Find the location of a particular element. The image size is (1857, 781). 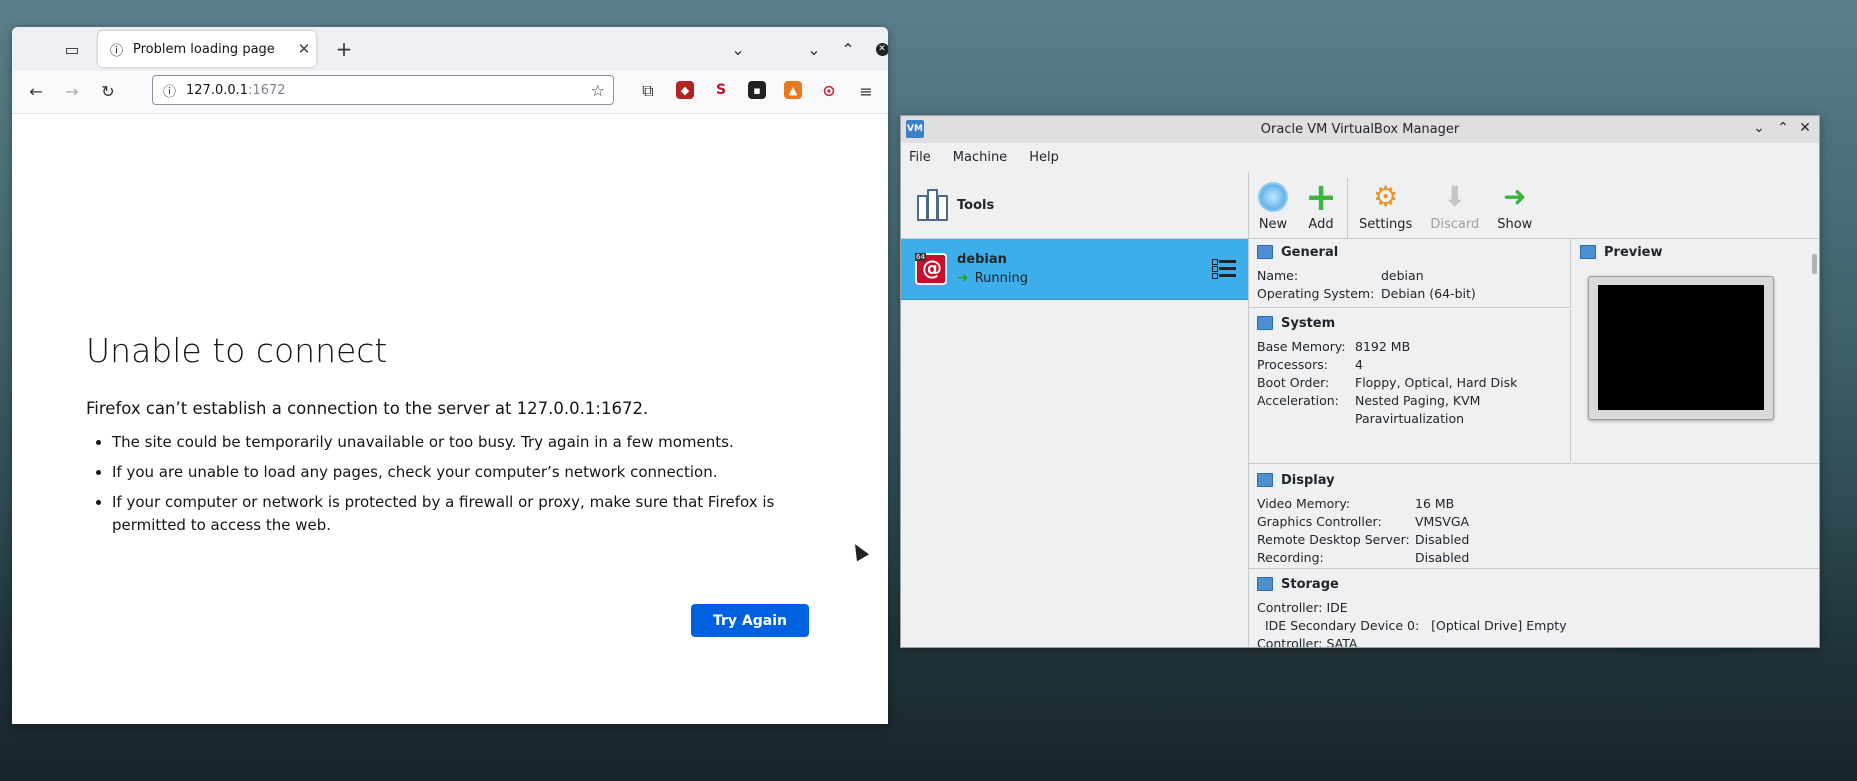

new-button: New is located at coordinates (1273, 210).